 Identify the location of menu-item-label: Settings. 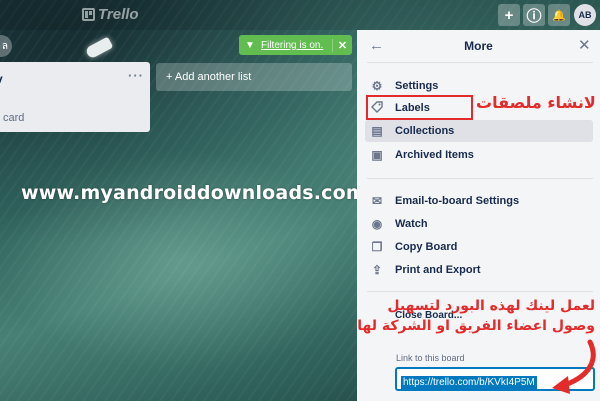
(417, 86).